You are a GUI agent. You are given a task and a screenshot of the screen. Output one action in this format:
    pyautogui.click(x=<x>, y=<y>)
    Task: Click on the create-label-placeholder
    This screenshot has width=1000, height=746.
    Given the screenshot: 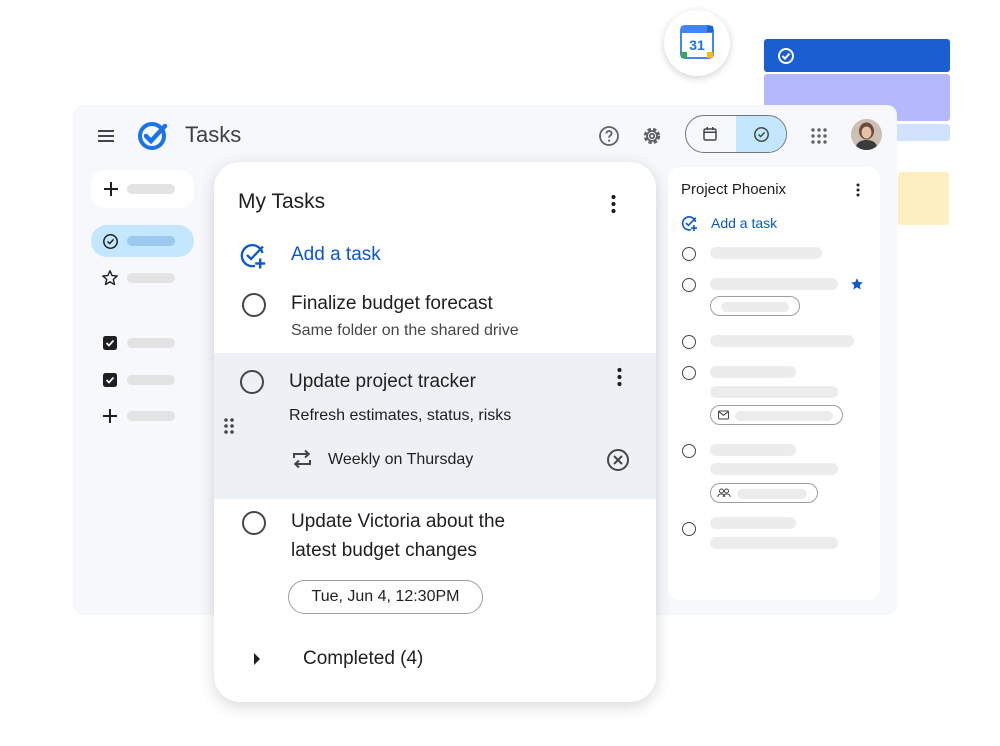 What is the action you would take?
    pyautogui.click(x=151, y=189)
    